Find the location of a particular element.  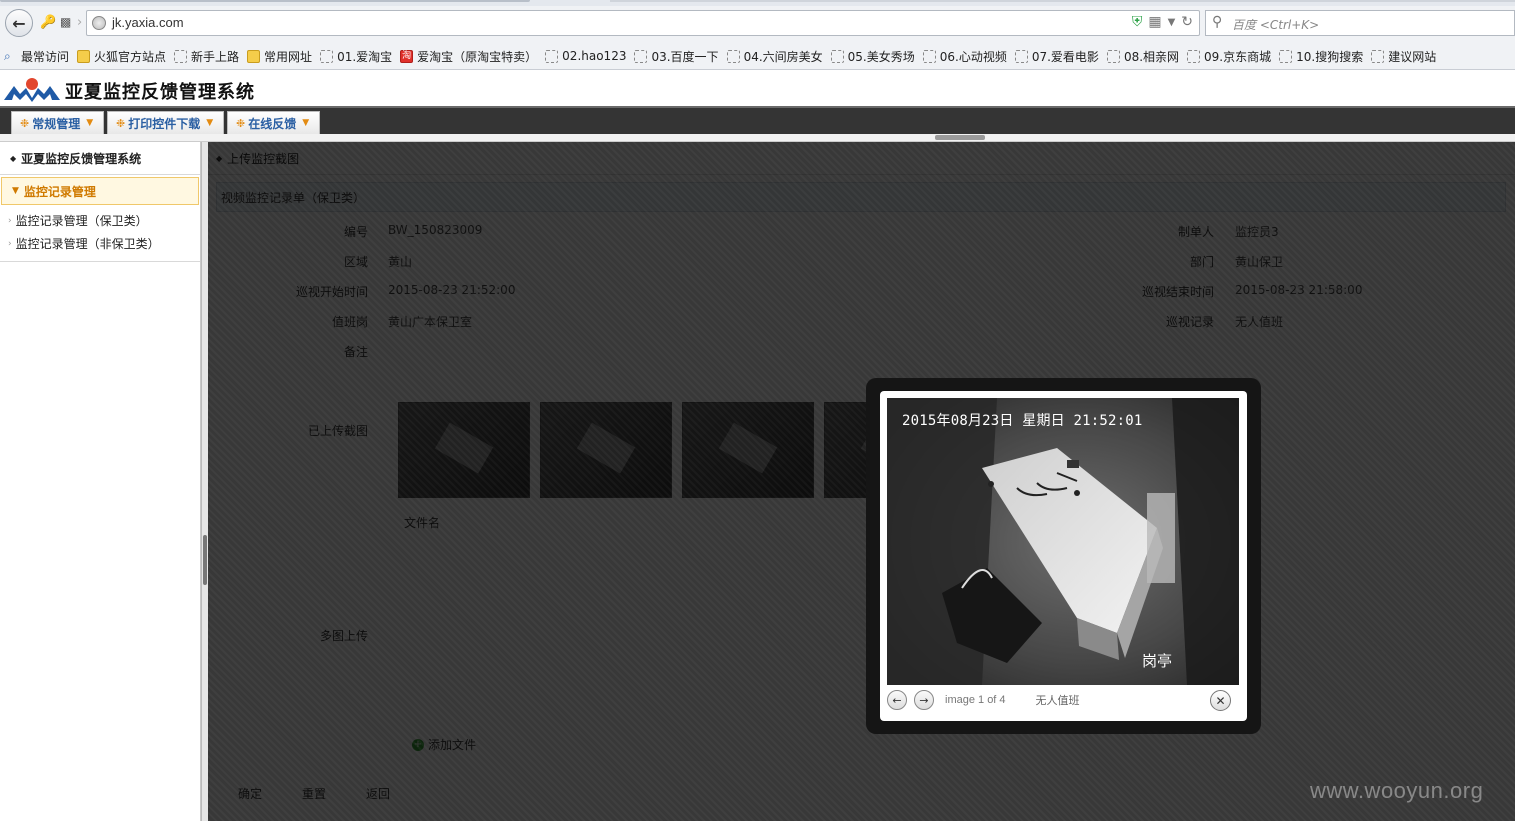

close-button: ✕ is located at coordinates (1220, 700).